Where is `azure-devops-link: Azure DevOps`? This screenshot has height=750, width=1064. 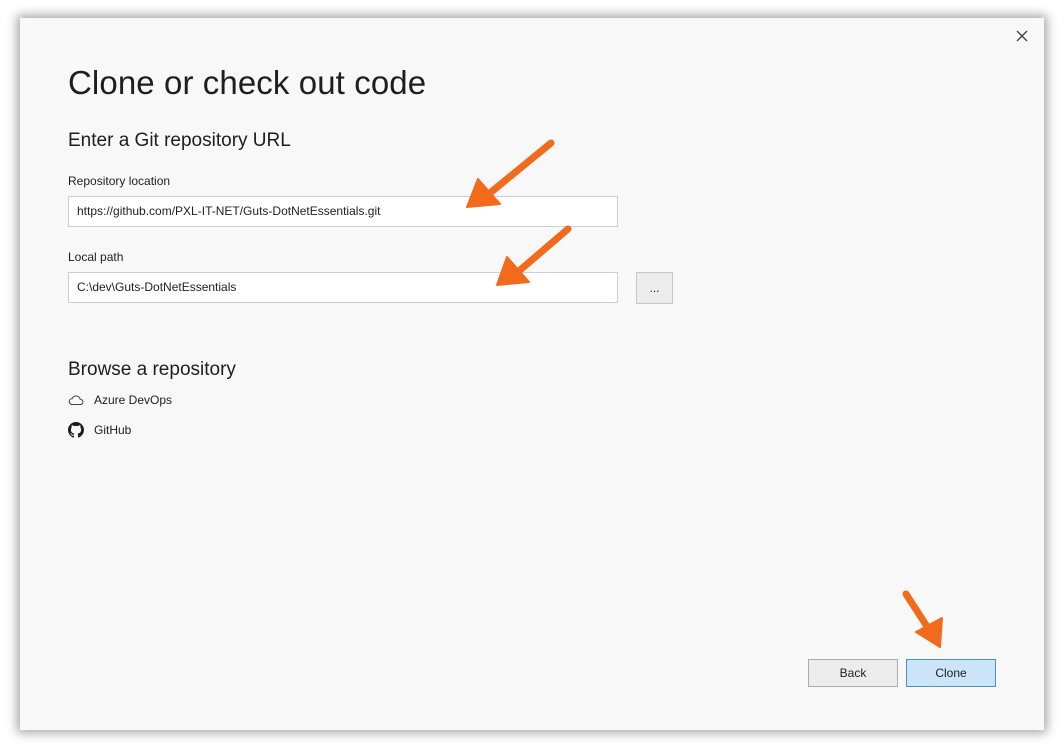
azure-devops-link: Azure DevOps is located at coordinates (120, 400).